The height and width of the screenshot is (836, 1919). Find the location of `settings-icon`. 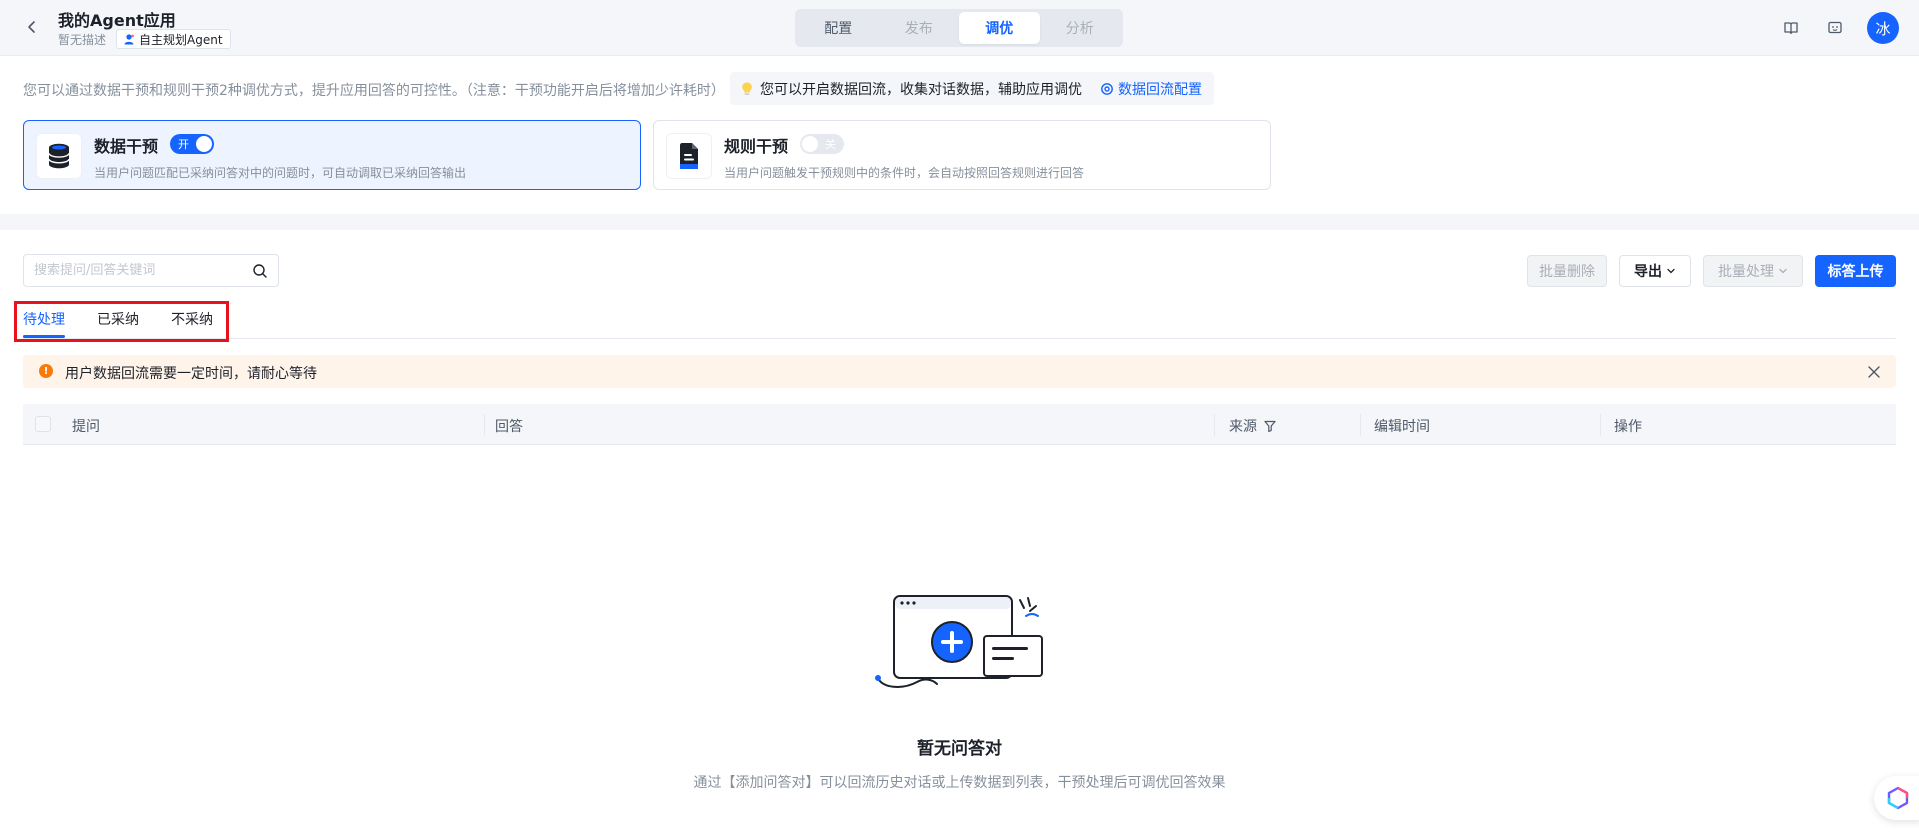

settings-icon is located at coordinates (1107, 88).